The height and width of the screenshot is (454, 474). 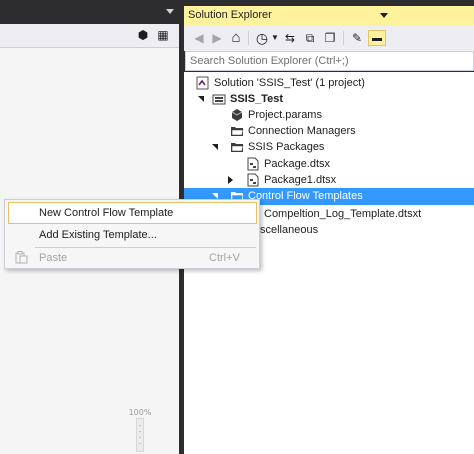 I want to click on package-objects-icon: ⬢, so click(x=143, y=35).